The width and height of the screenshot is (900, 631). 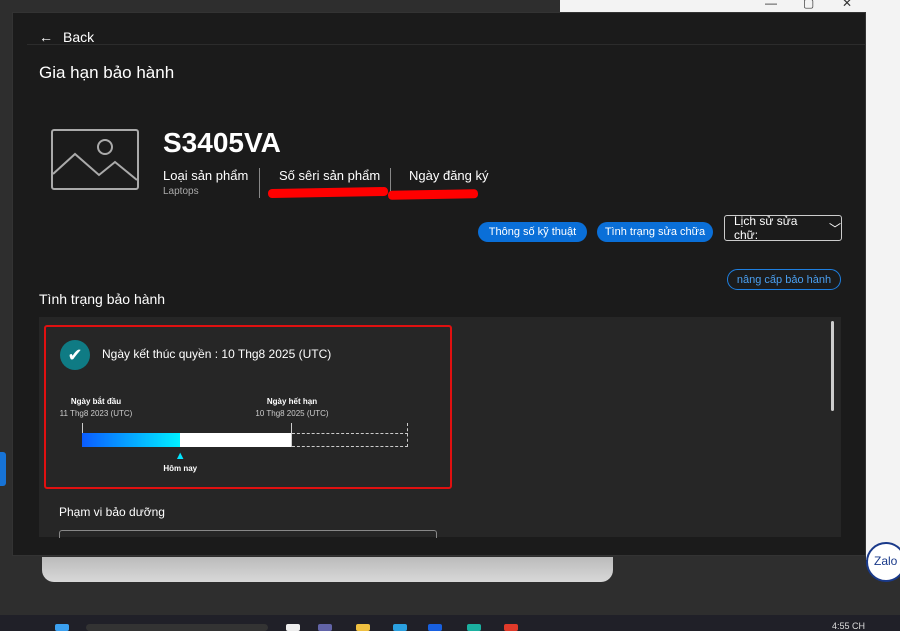 I want to click on clock: 4:55 CH, so click(x=848, y=626).